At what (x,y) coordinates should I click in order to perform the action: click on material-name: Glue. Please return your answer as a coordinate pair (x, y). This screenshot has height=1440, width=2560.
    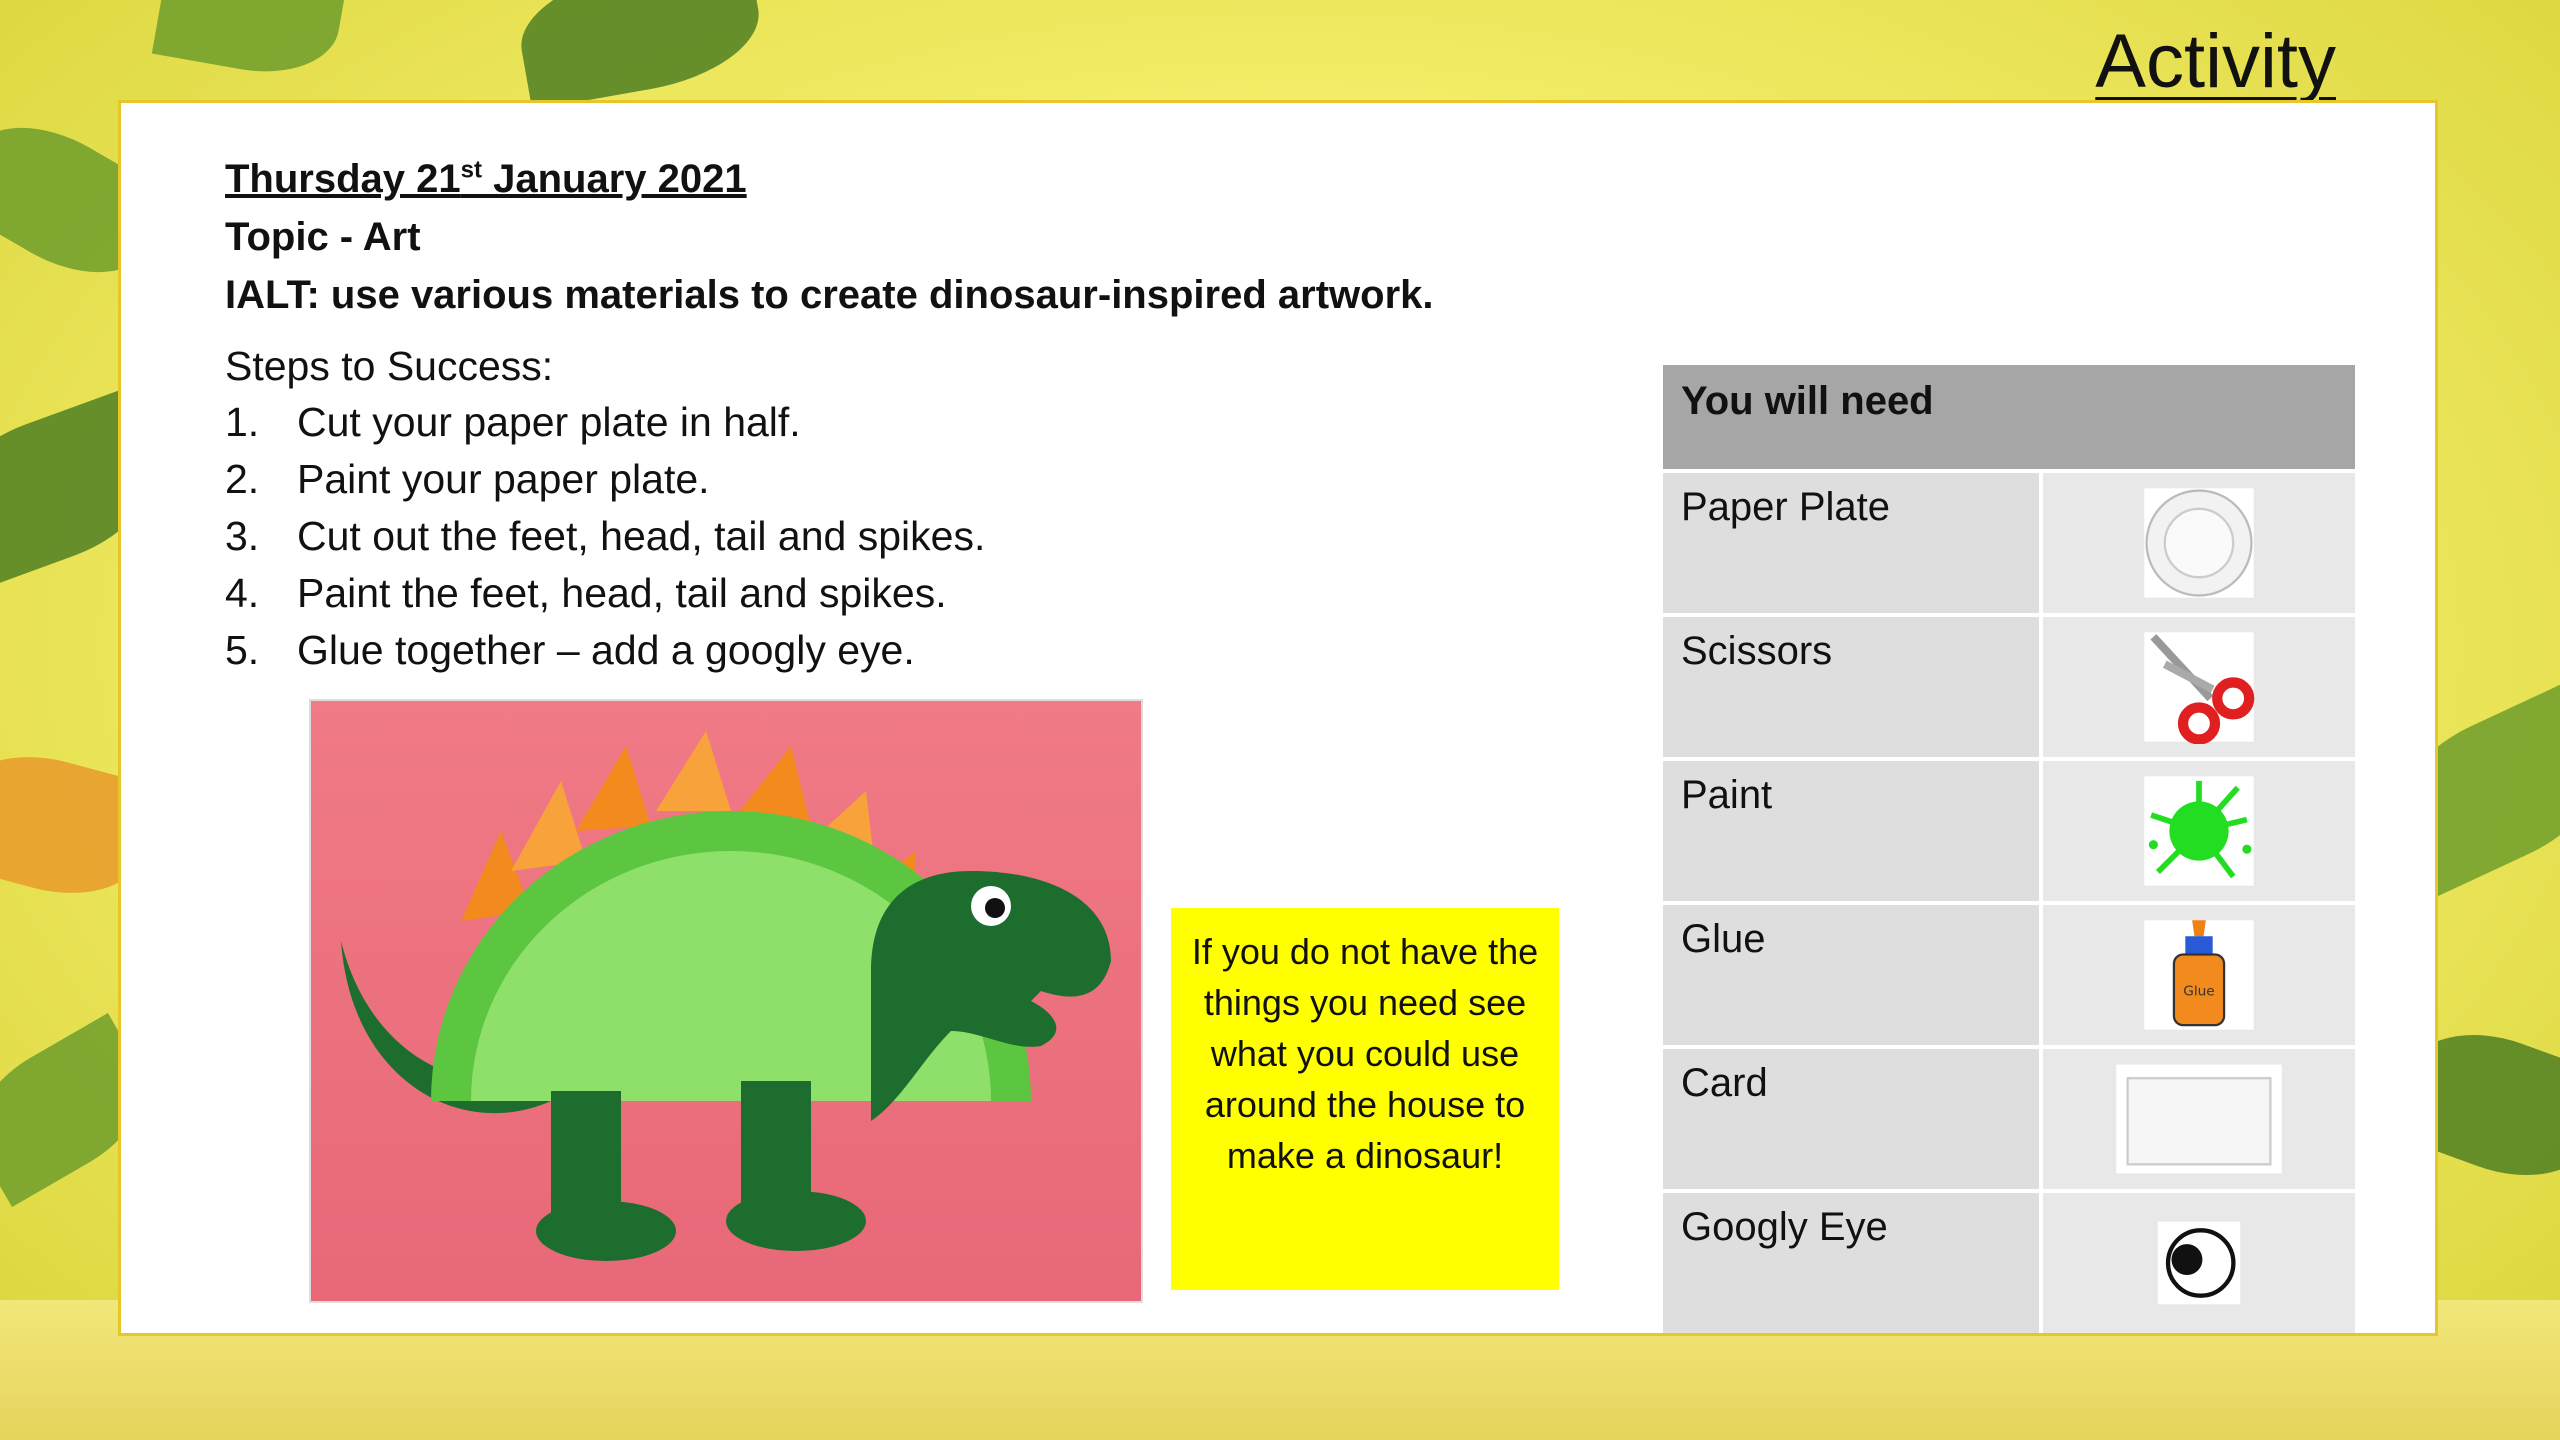
    Looking at the image, I should click on (1851, 975).